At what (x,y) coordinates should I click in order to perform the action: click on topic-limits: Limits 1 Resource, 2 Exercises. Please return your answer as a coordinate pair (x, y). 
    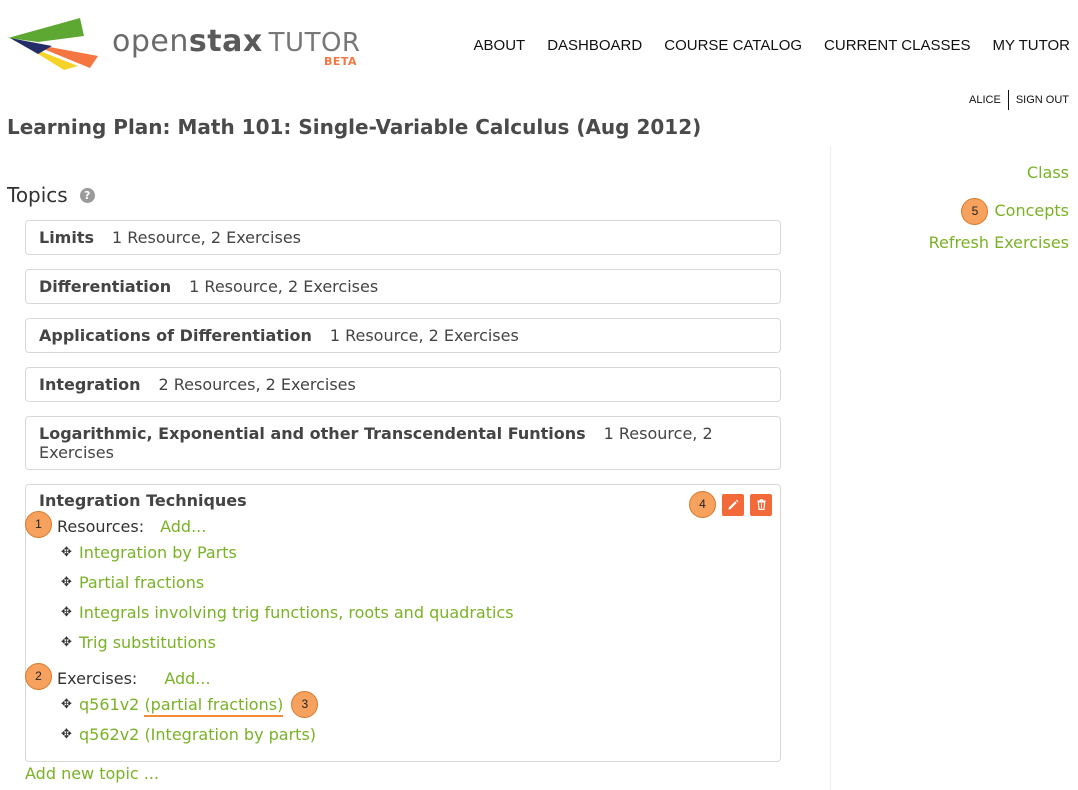
    Looking at the image, I should click on (403, 237).